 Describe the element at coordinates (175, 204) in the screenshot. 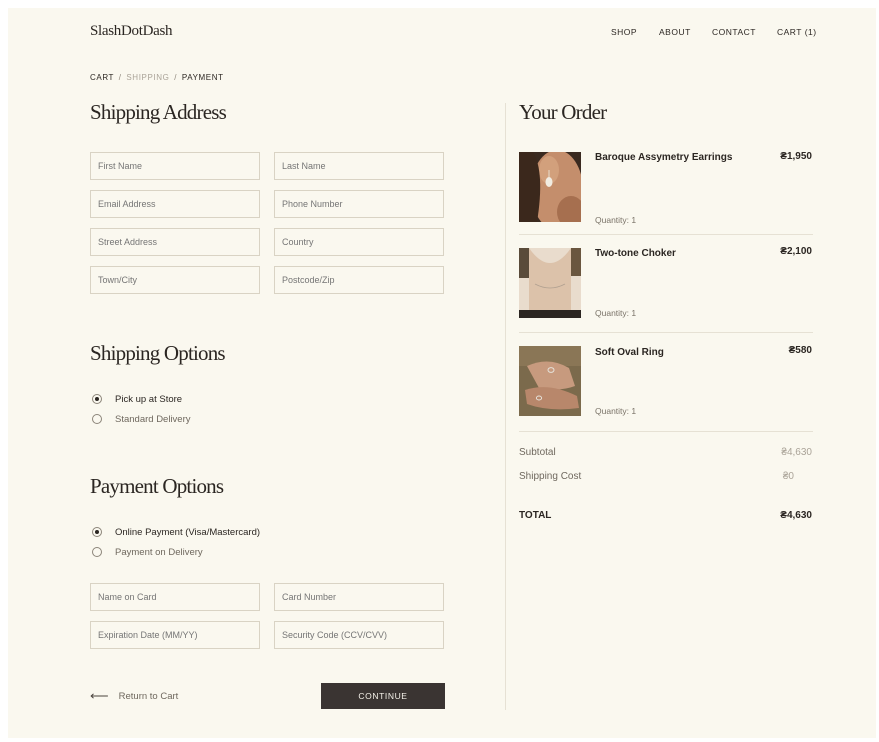

I see `email-field` at that location.